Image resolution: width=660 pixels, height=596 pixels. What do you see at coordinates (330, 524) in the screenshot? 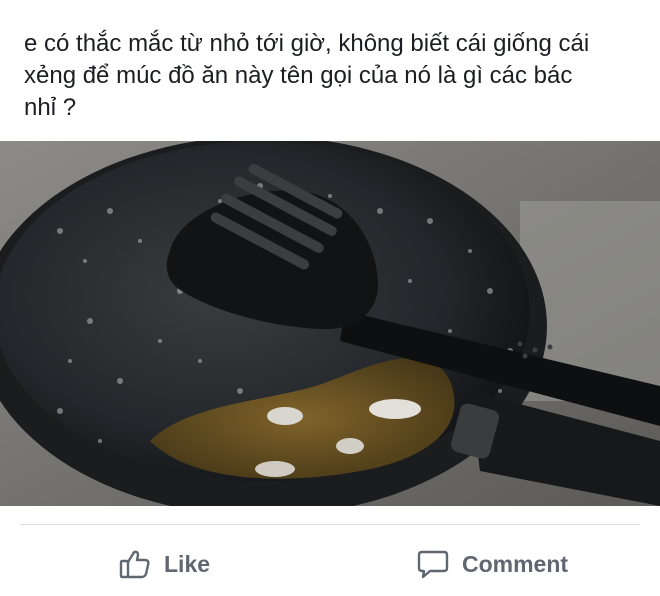
I see `divider` at bounding box center [330, 524].